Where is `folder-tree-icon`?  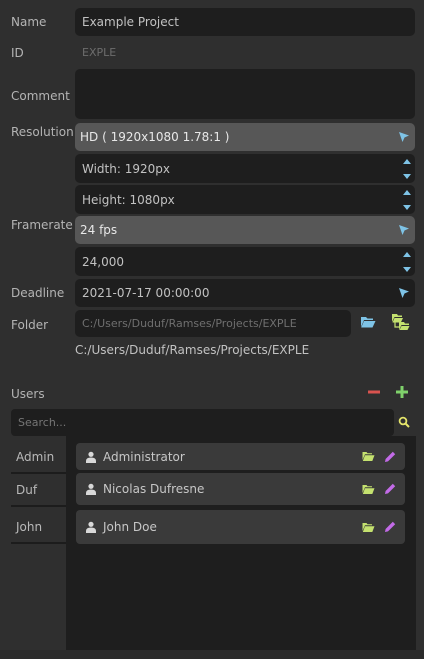 folder-tree-icon is located at coordinates (400, 322).